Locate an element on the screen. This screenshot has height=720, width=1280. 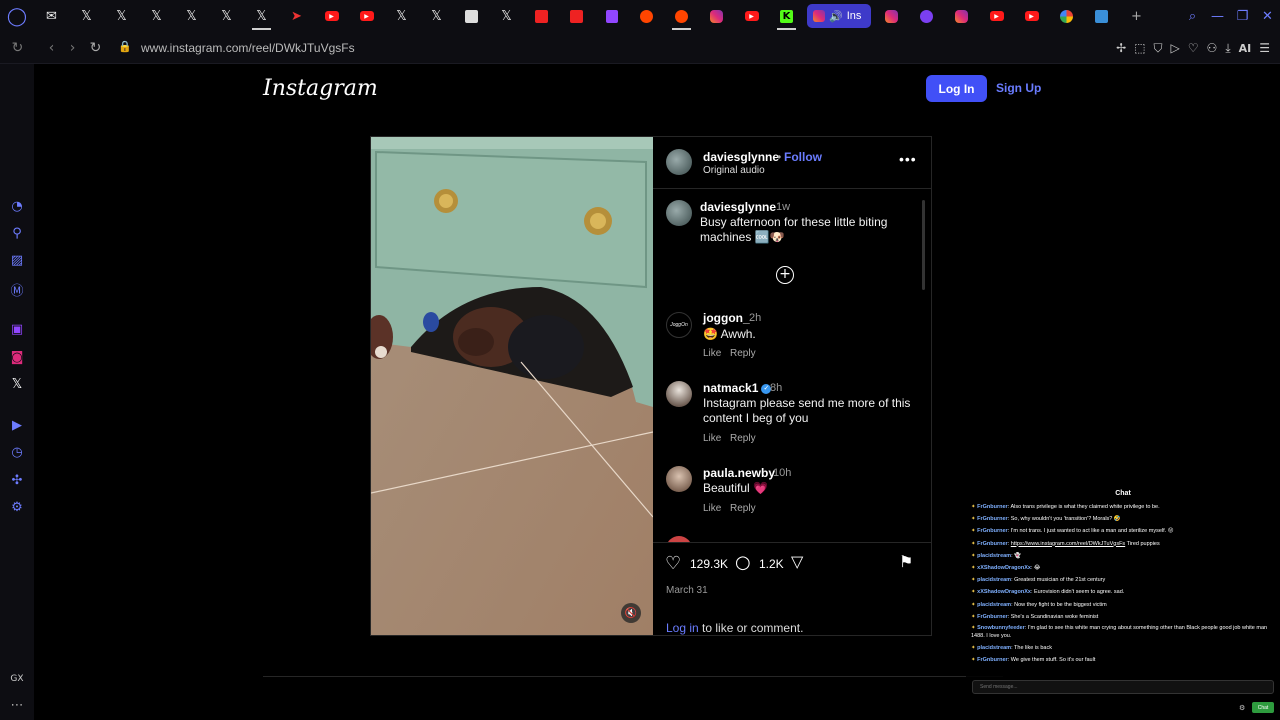
mail-m-icon: Ⓜ is located at coordinates (17, 289).